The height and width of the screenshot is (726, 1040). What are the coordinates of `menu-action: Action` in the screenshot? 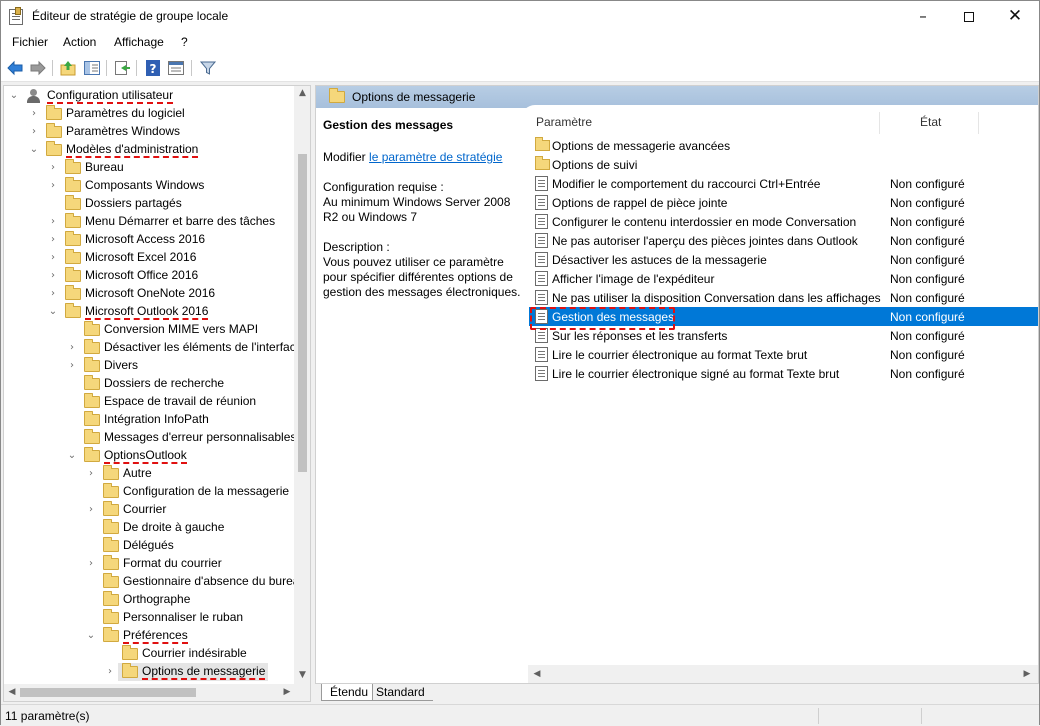 It's located at (79, 42).